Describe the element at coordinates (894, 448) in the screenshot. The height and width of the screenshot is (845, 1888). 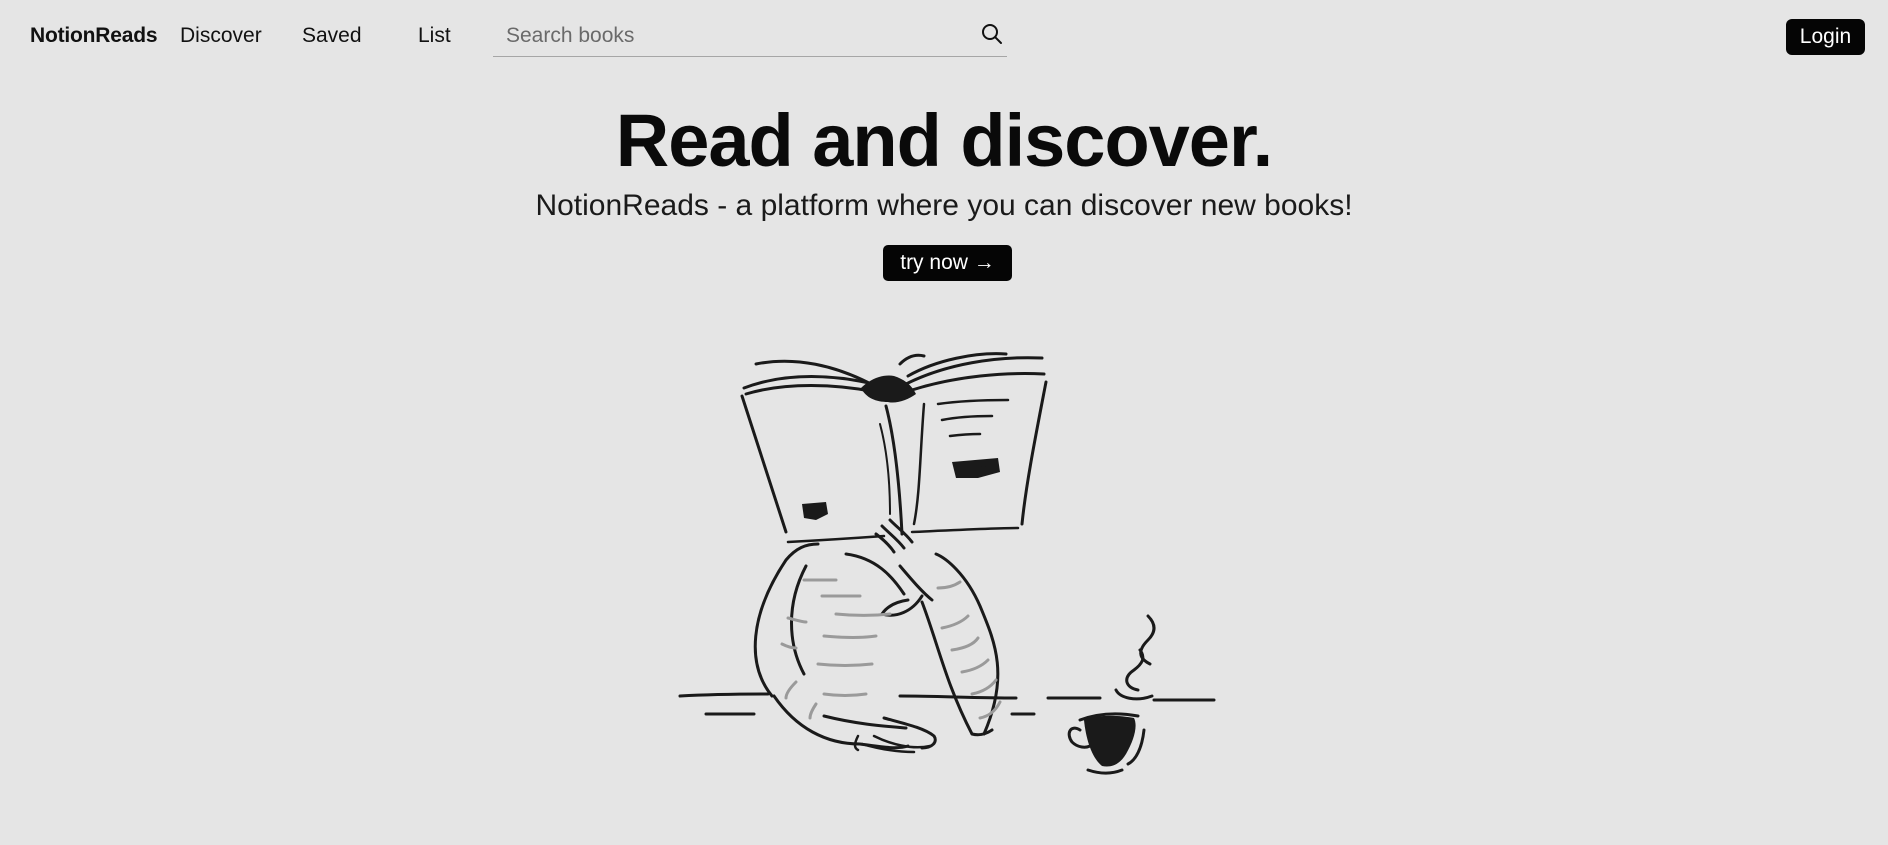
I see `book` at that location.